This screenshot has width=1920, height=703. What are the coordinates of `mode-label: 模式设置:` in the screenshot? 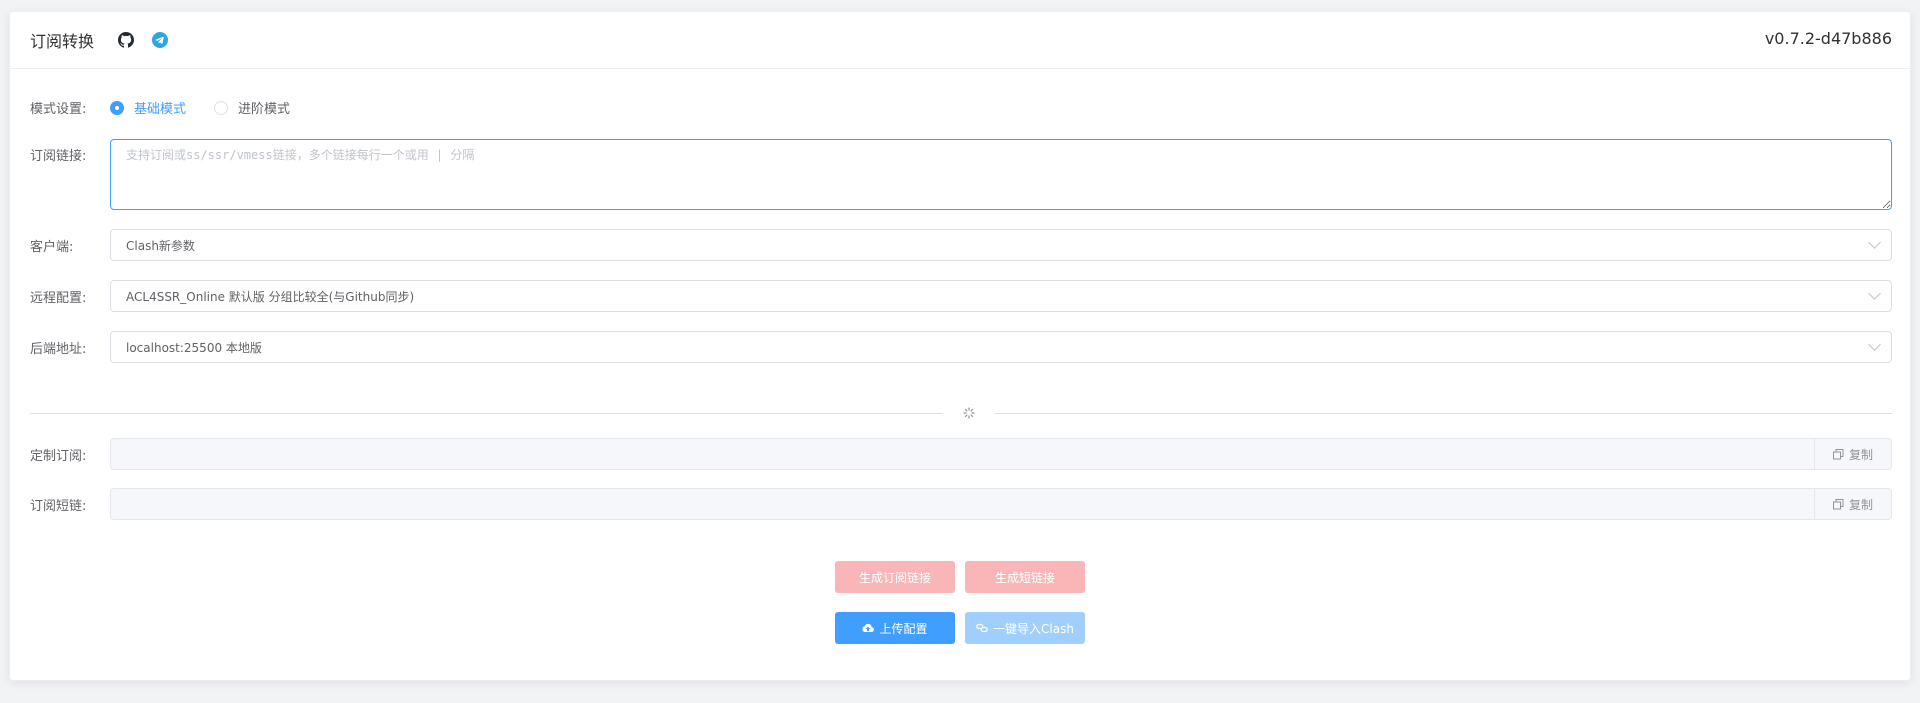 It's located at (58, 109).